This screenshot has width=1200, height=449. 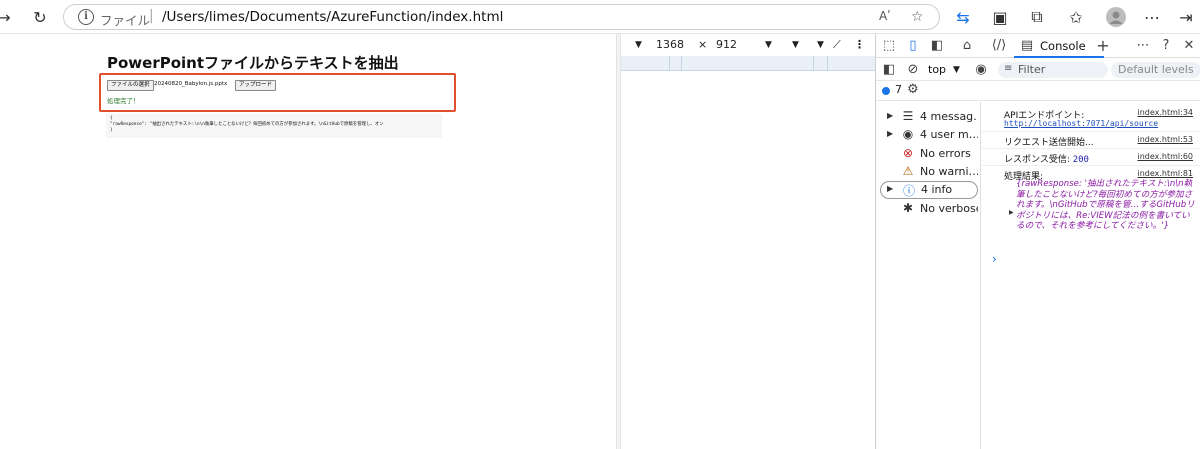 What do you see at coordinates (1143, 46) in the screenshot?
I see `more-tools-icon: ⋯` at bounding box center [1143, 46].